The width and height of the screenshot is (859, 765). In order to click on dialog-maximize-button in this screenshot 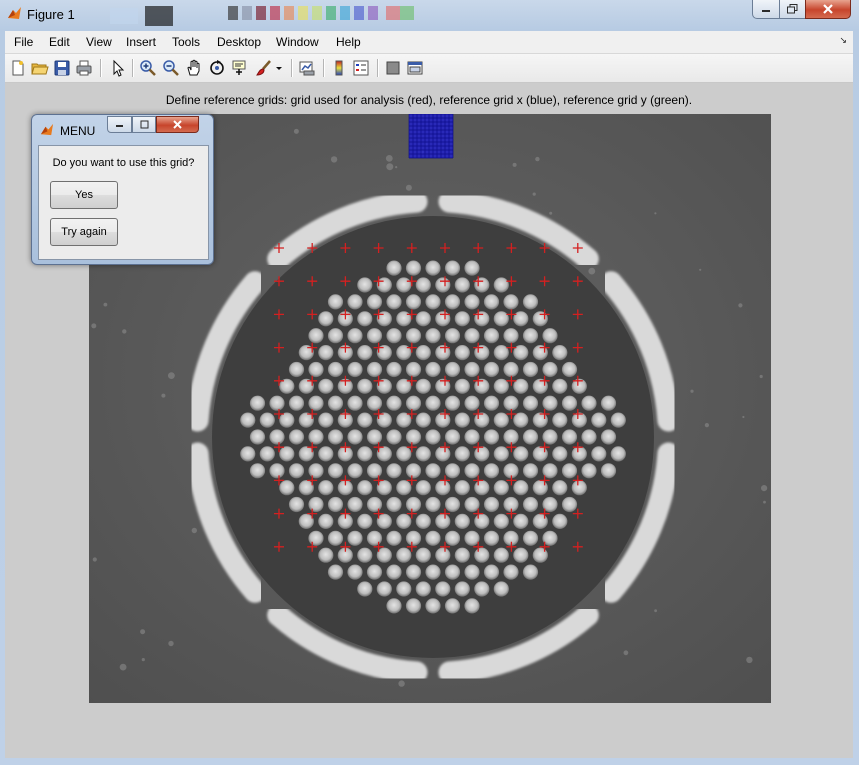, I will do `click(144, 124)`.